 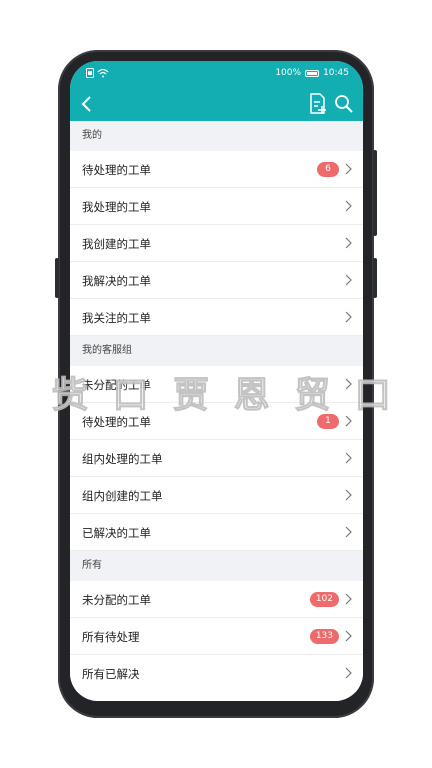 I want to click on top-navbar, so click(x=216, y=104).